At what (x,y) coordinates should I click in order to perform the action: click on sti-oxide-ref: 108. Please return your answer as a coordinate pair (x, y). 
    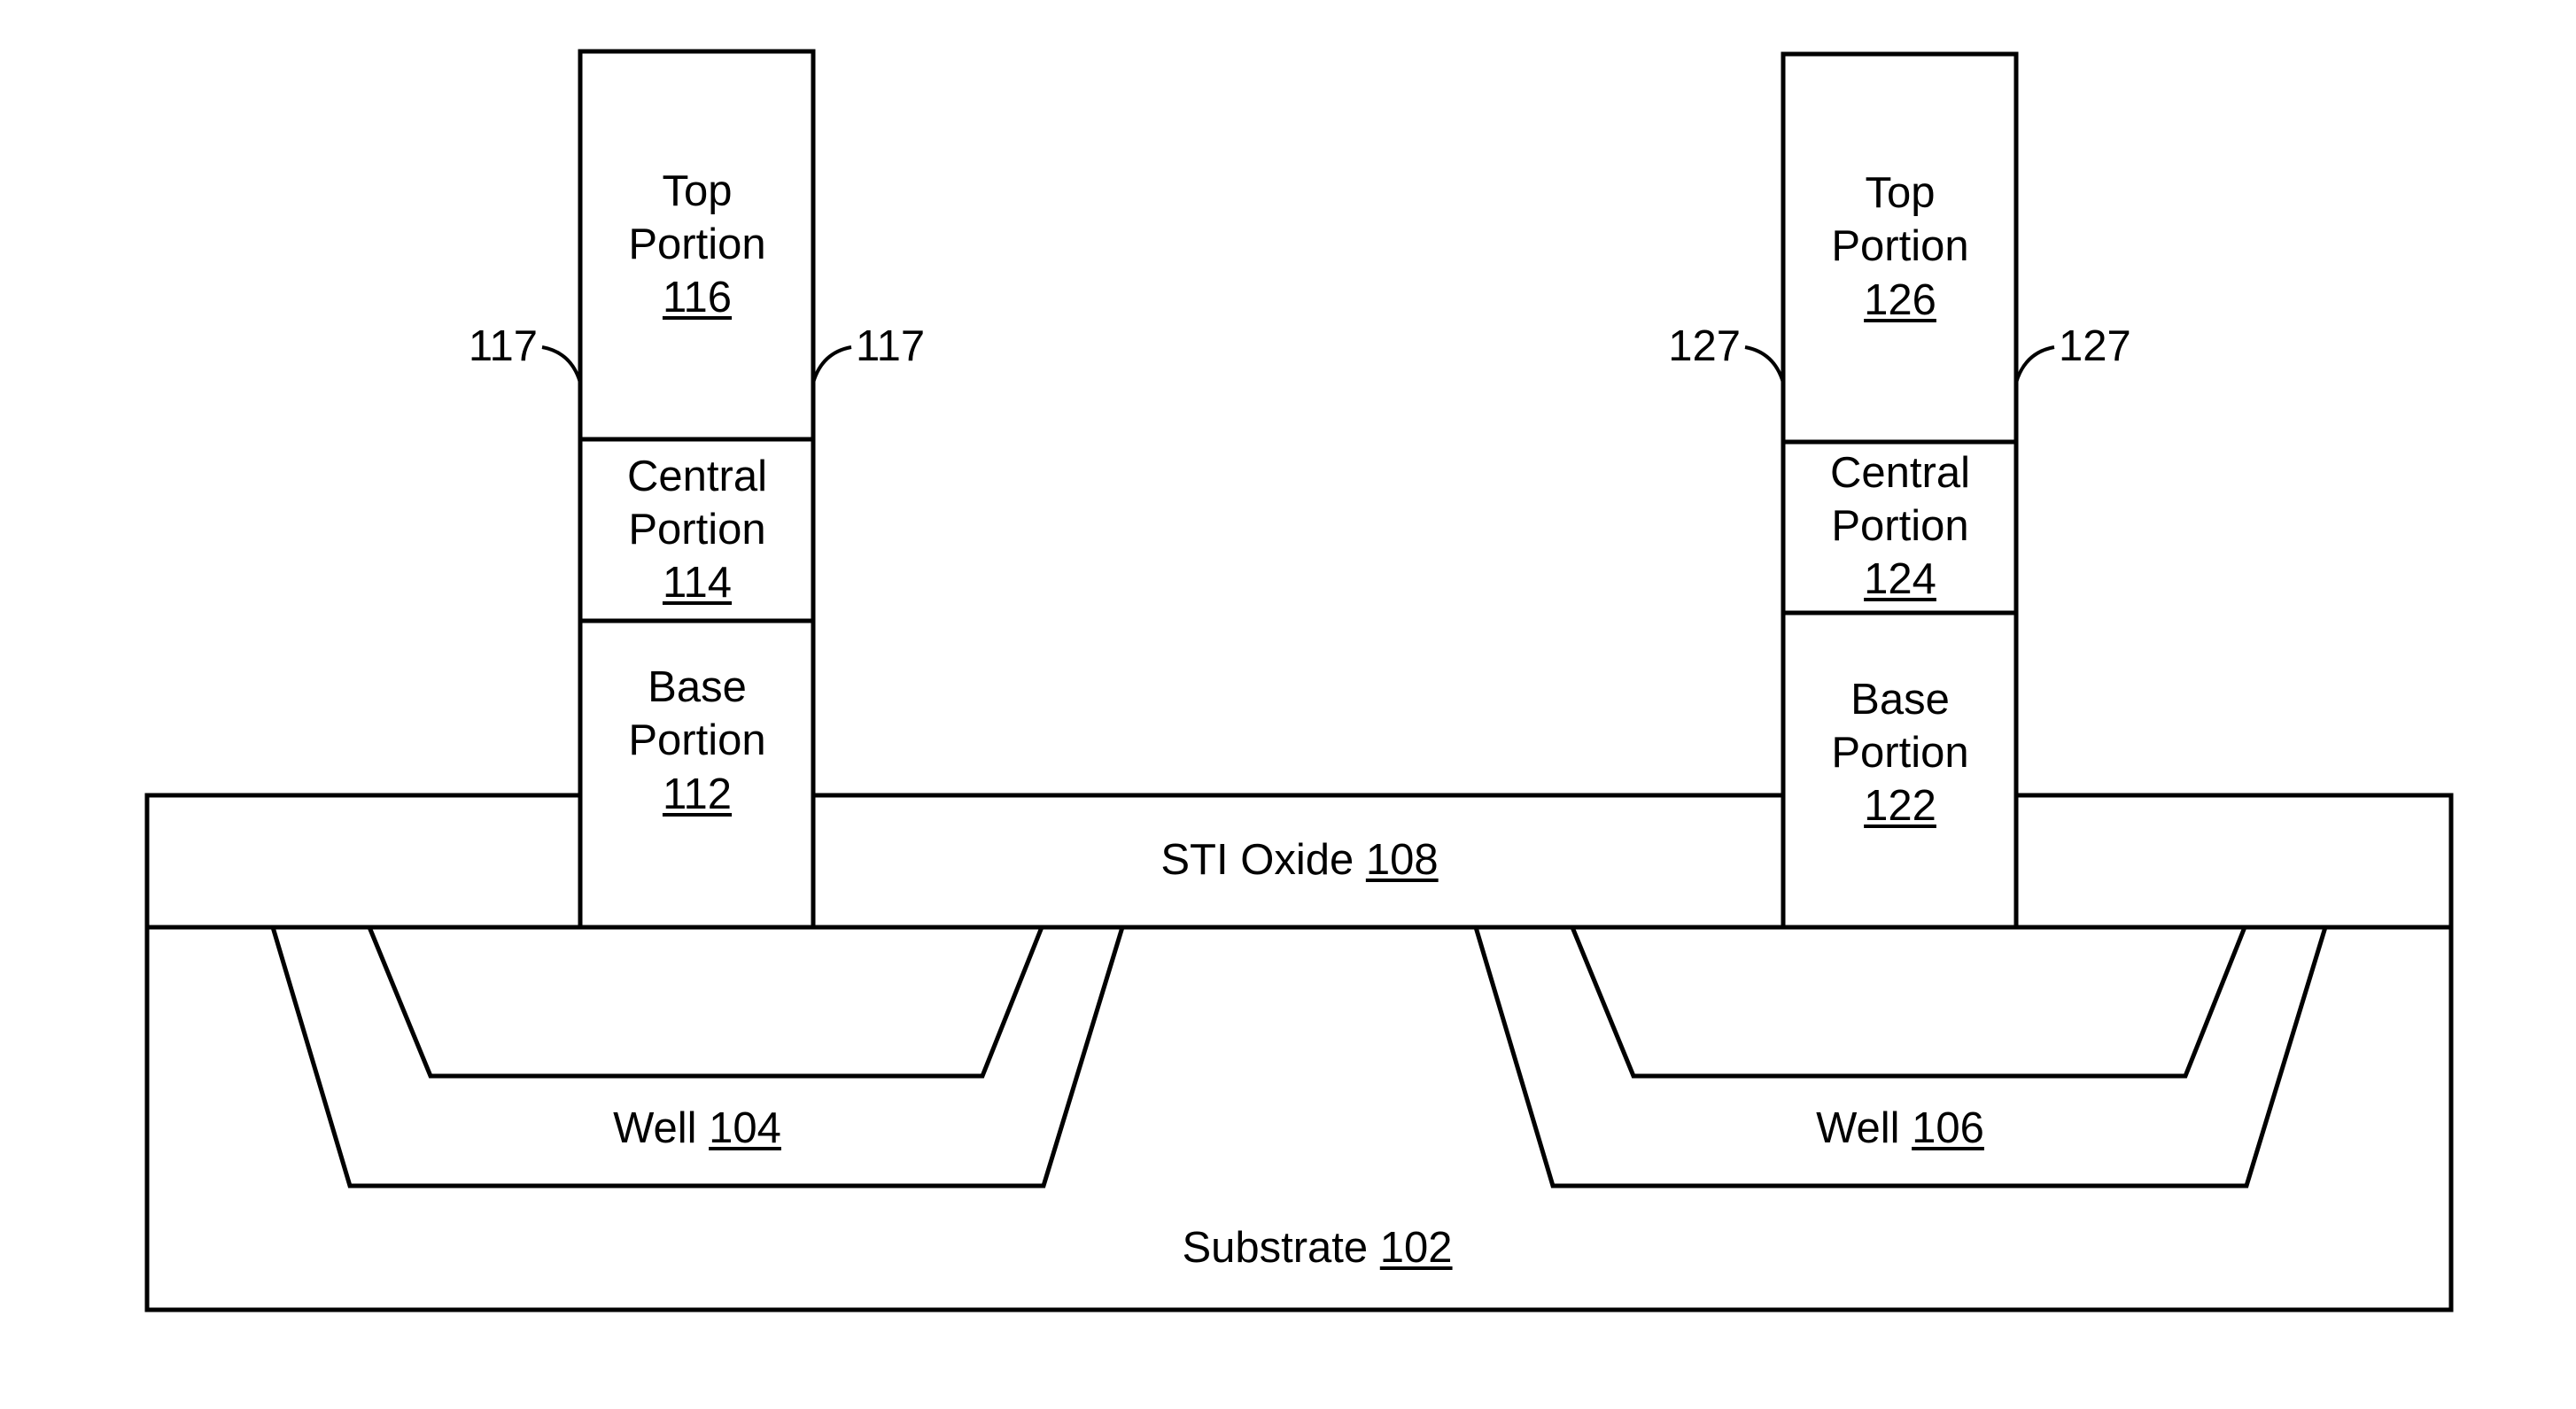
    Looking at the image, I should click on (1402, 860).